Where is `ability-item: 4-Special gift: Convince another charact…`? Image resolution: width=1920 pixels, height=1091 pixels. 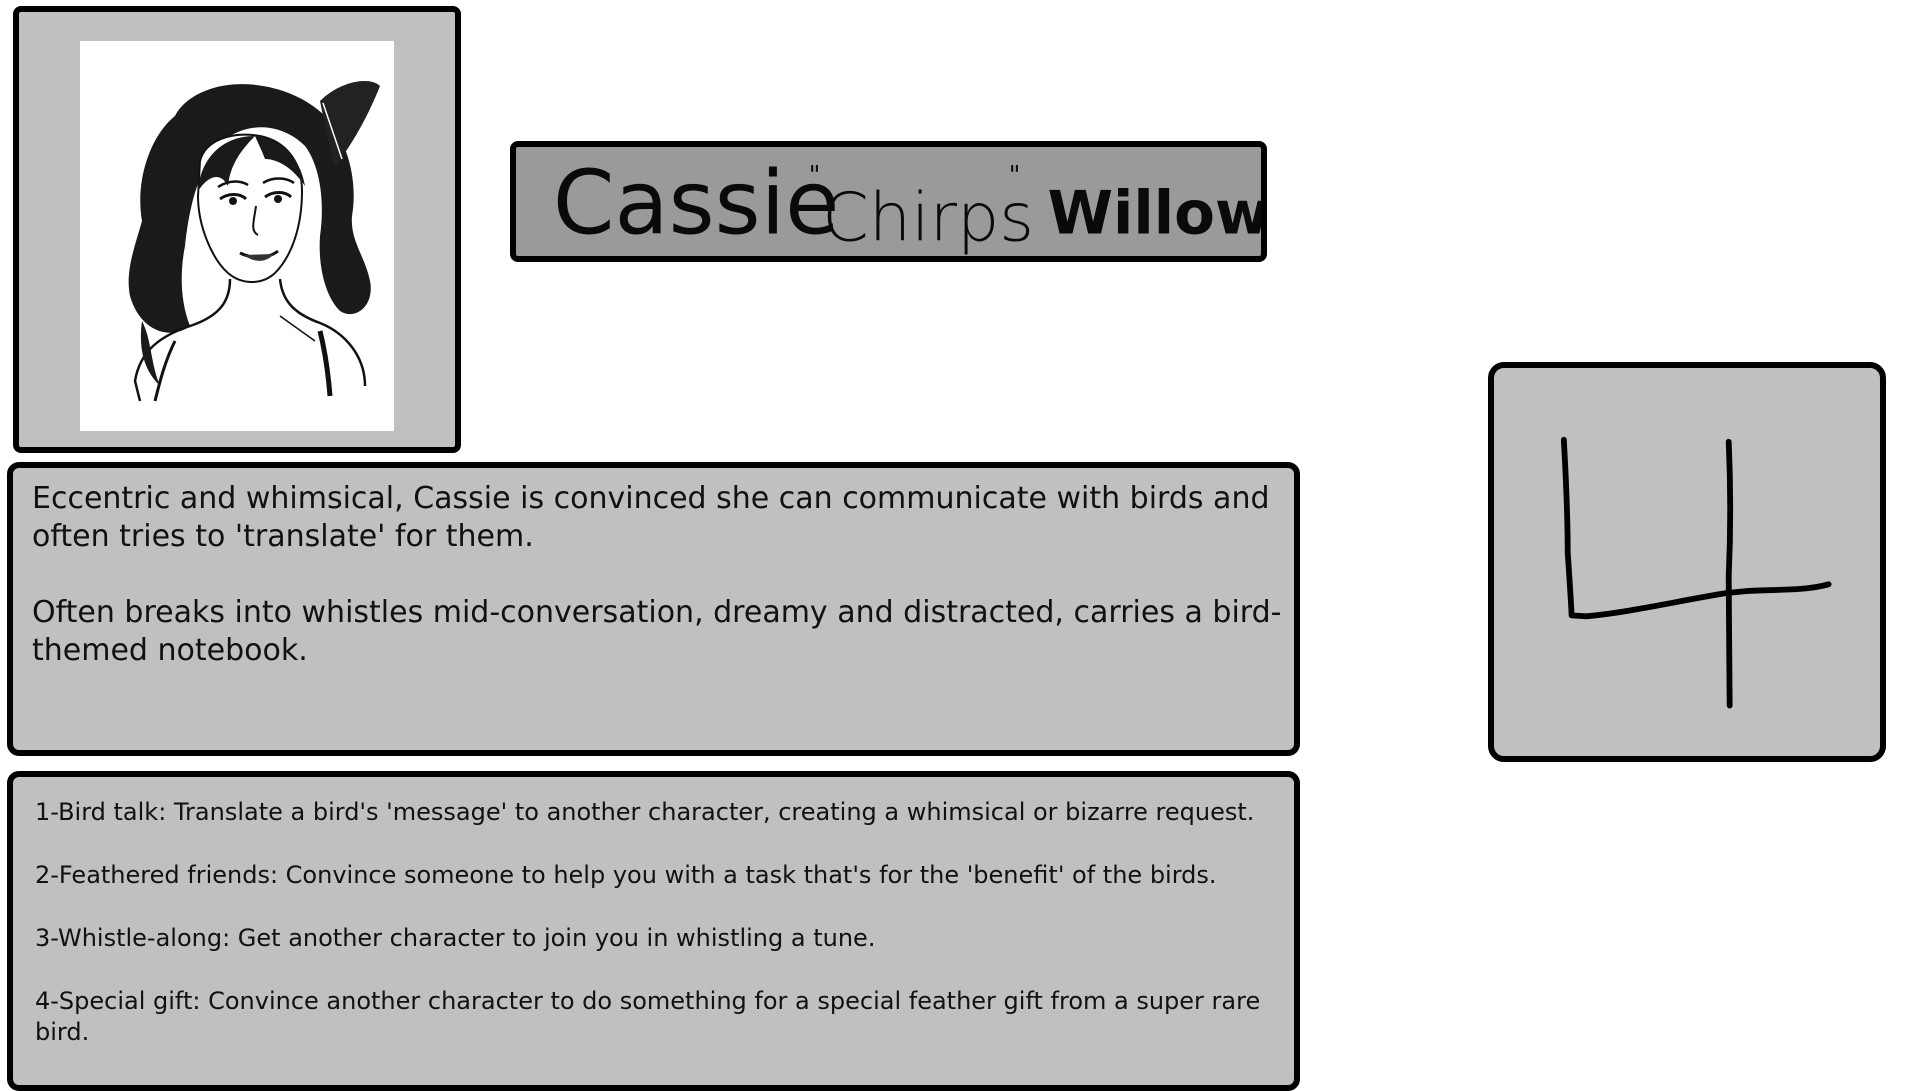
ability-item: 4-Special gift: Convince another charact… is located at coordinates (648, 1016).